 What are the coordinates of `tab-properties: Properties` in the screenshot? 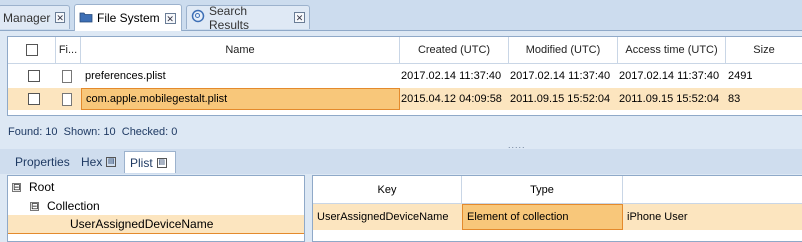 It's located at (42, 162).